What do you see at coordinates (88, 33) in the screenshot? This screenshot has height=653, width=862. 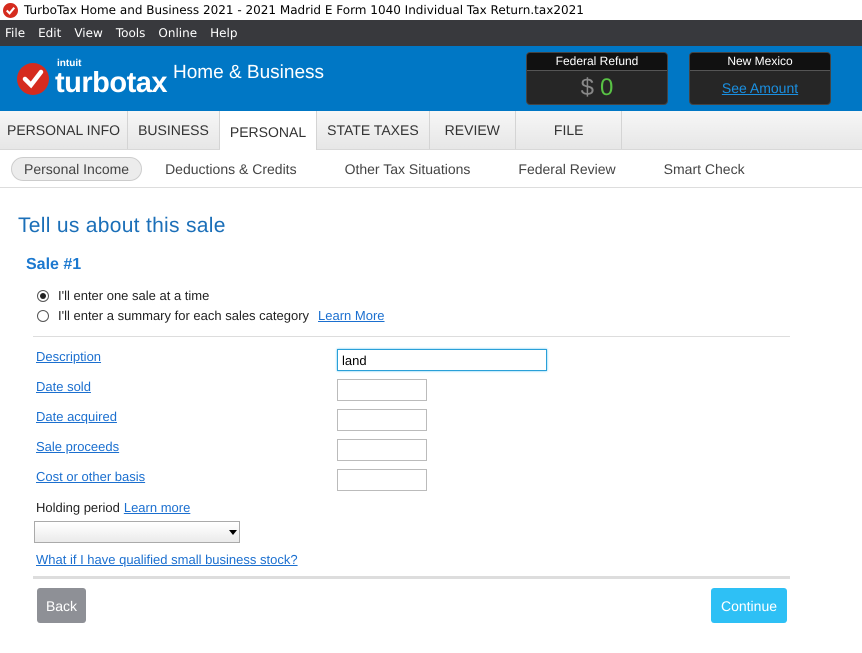 I see `menu-item: View` at bounding box center [88, 33].